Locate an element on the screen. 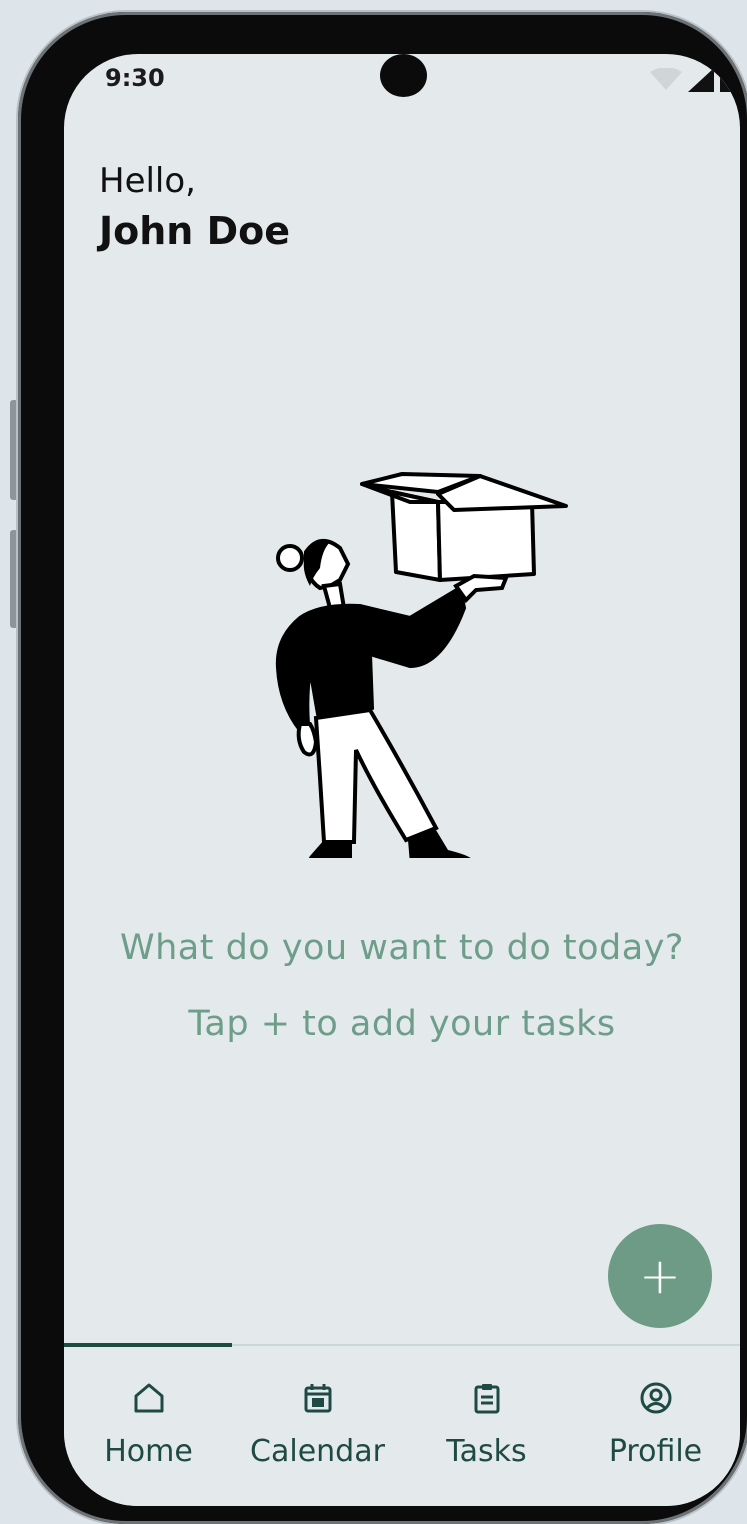 This screenshot has width=747, height=1524. status-icons is located at coordinates (692, 79).